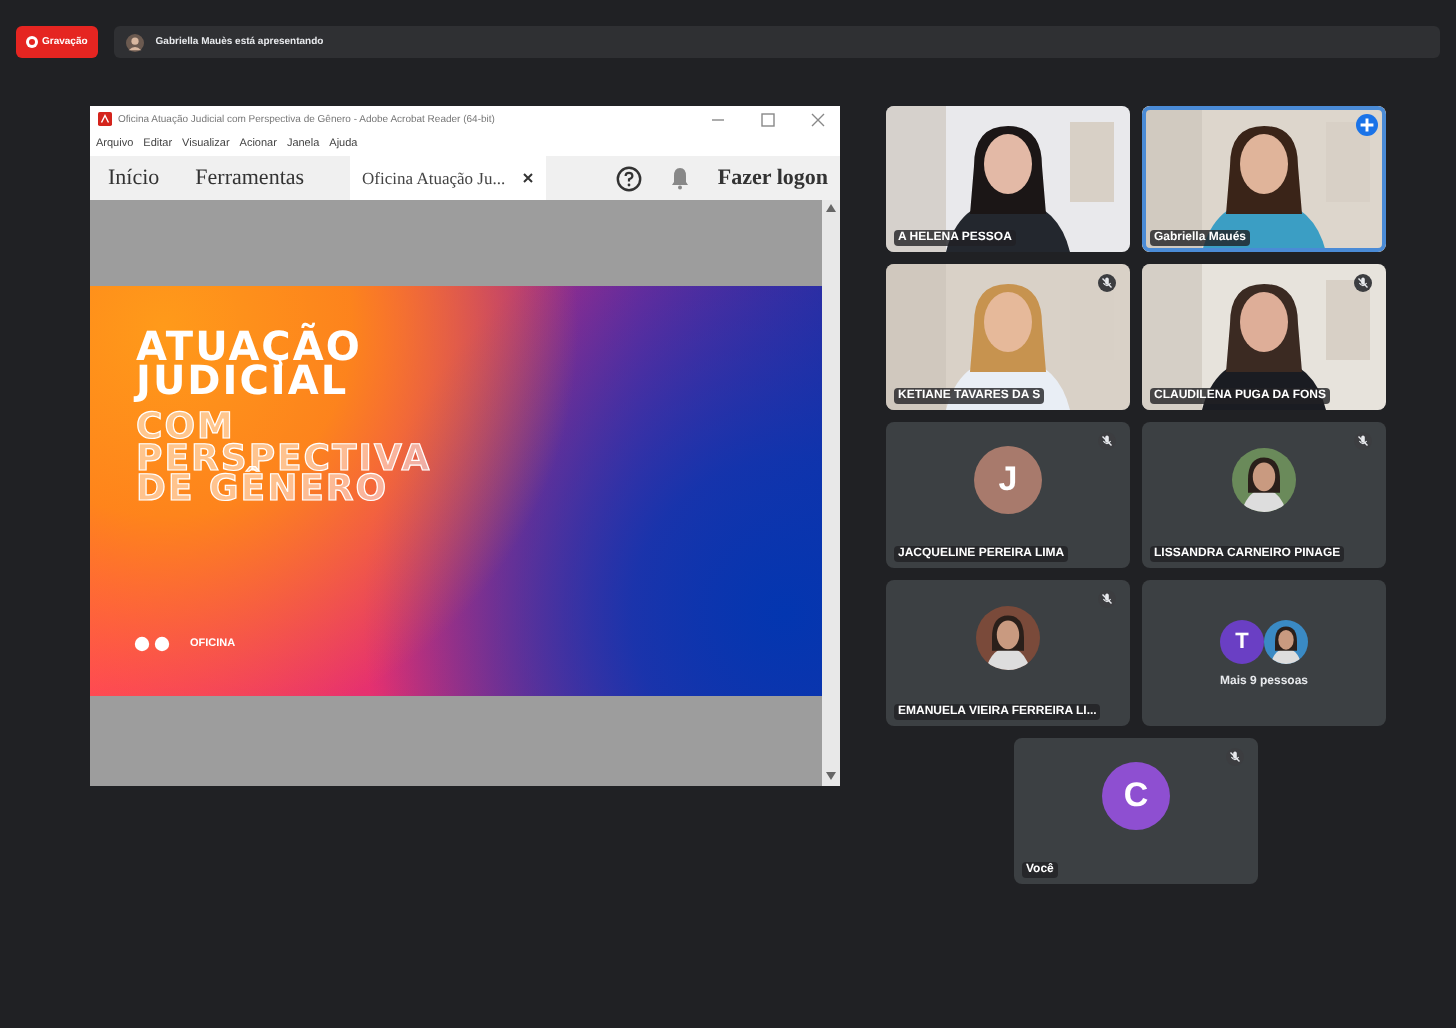 Image resolution: width=1456 pixels, height=1028 pixels. I want to click on slide-subtitle: PERSPECTIVA, so click(284, 458).